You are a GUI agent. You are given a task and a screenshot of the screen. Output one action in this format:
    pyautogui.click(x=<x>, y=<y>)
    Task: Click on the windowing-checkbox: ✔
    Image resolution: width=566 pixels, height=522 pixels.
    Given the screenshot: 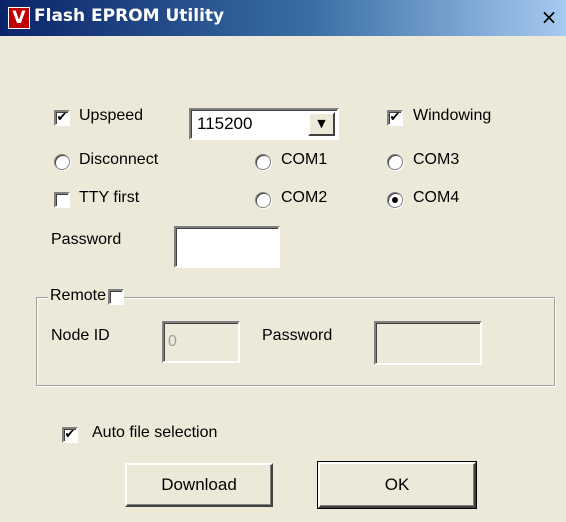 What is the action you would take?
    pyautogui.click(x=395, y=118)
    